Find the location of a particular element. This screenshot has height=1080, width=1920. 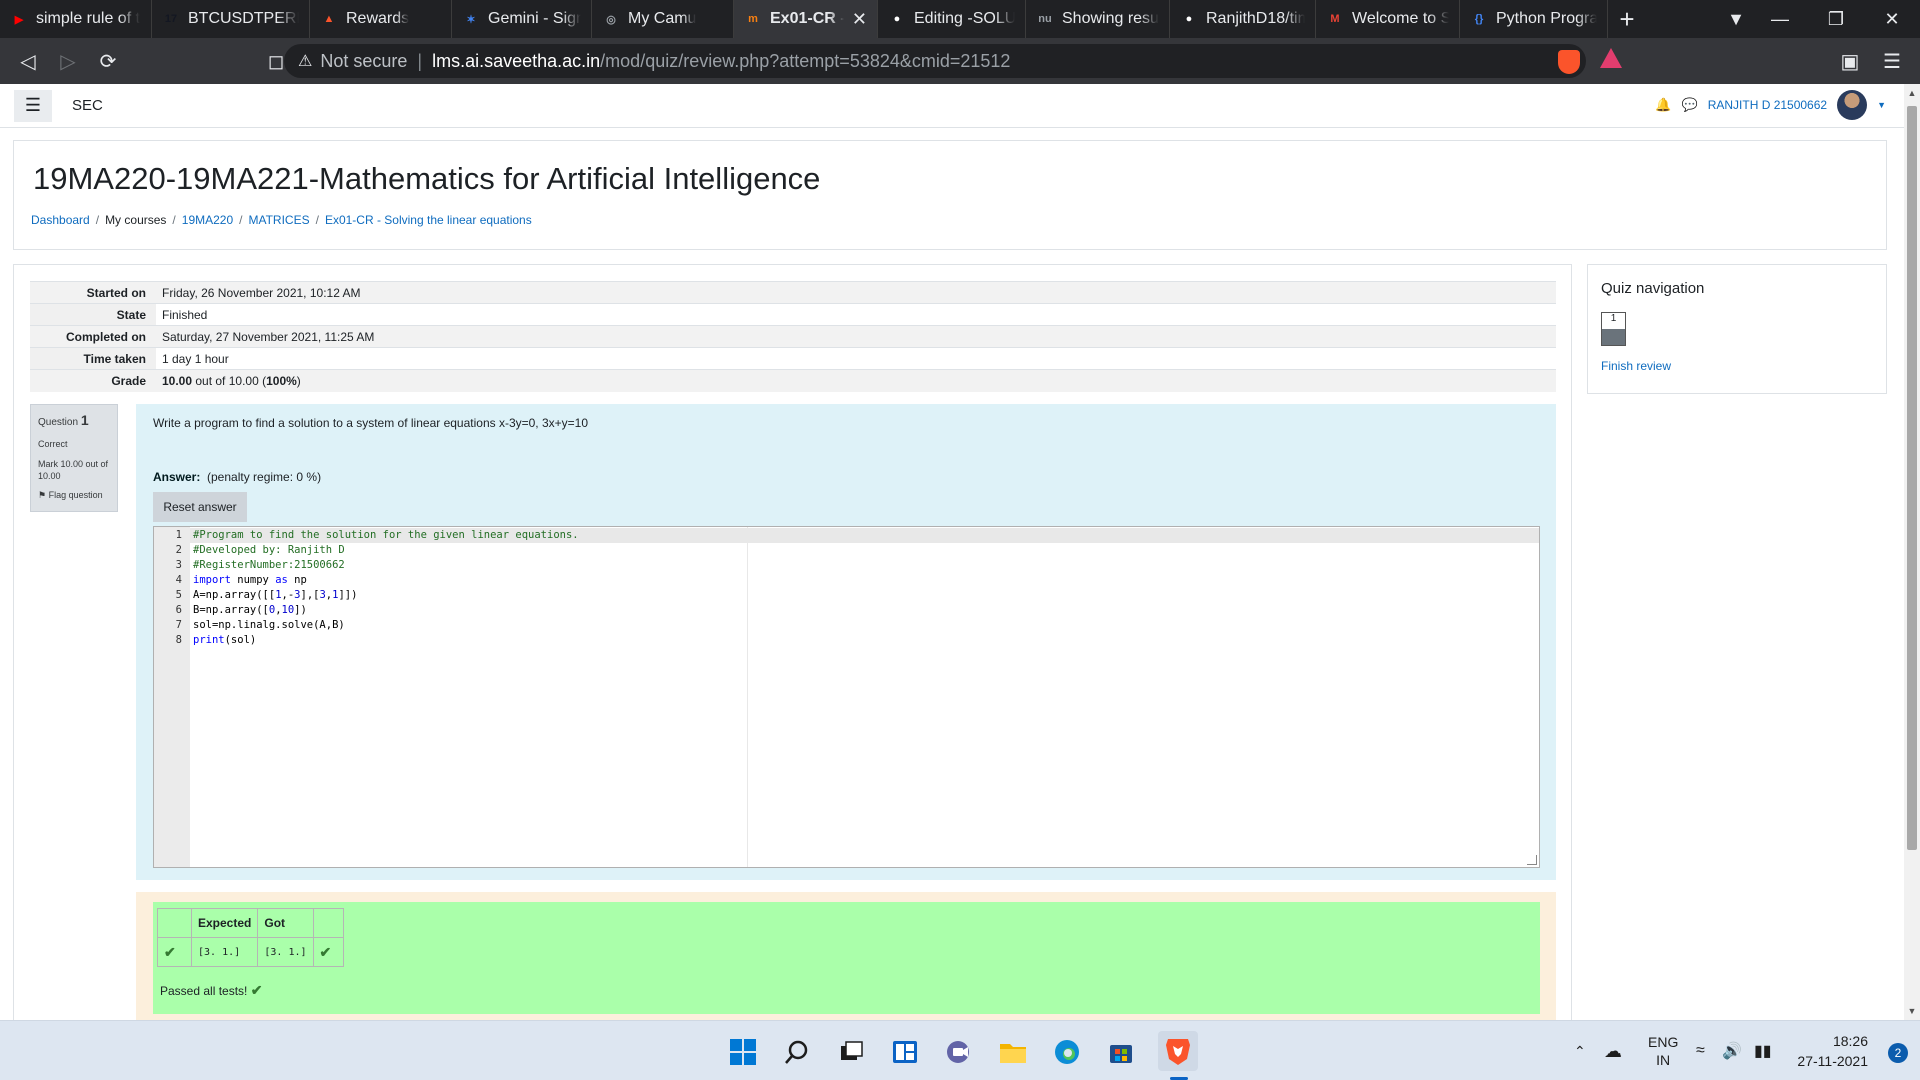

new-tab-icon: + is located at coordinates (1627, 19).